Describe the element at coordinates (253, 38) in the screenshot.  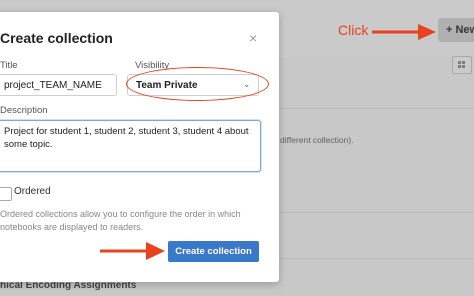
I see `close-icon: ×` at that location.